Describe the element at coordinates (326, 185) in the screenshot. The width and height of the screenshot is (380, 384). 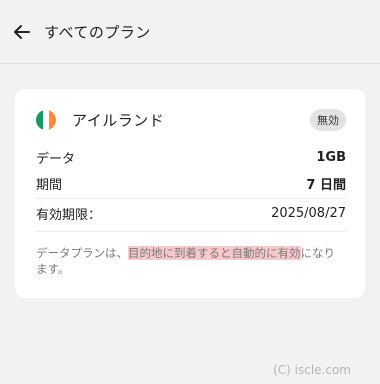
I see `period-value: 7 日間` at that location.